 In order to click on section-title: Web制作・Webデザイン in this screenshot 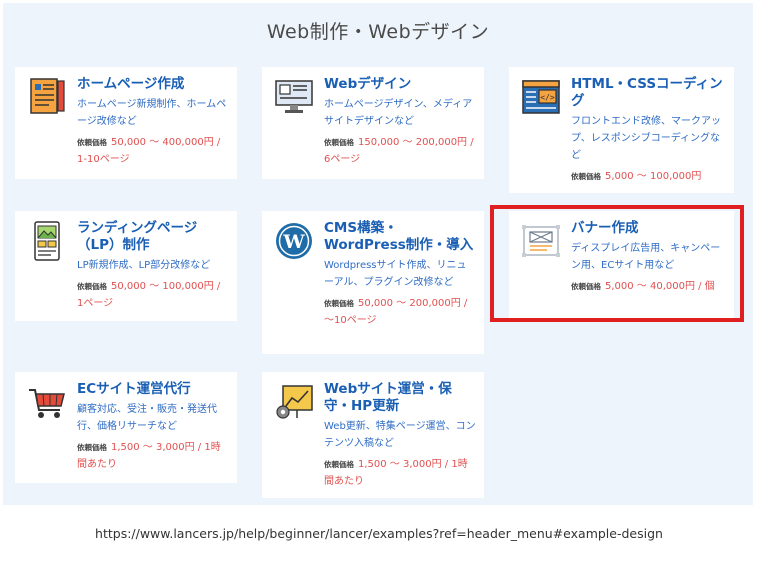, I will do `click(378, 32)`.